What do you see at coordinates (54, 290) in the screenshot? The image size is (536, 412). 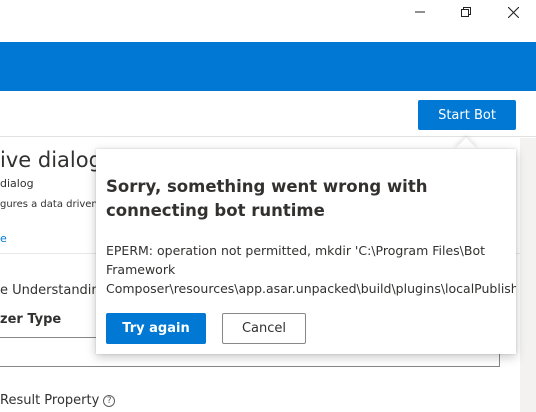 I see `section-heading: e Understanding` at bounding box center [54, 290].